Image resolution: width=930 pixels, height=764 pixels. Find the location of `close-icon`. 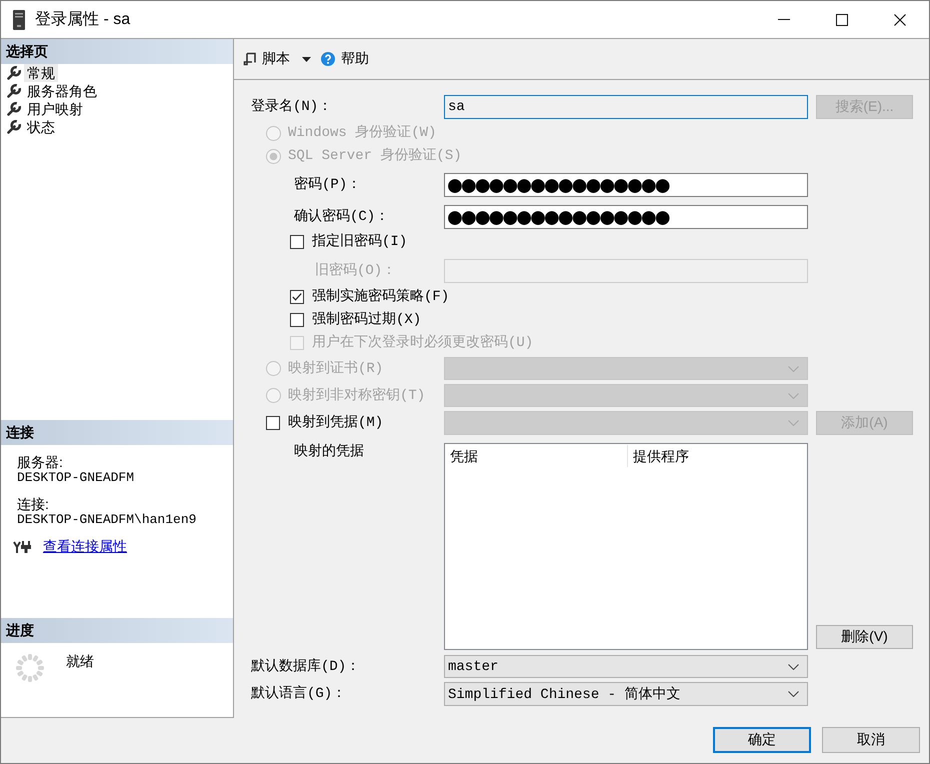

close-icon is located at coordinates (900, 20).